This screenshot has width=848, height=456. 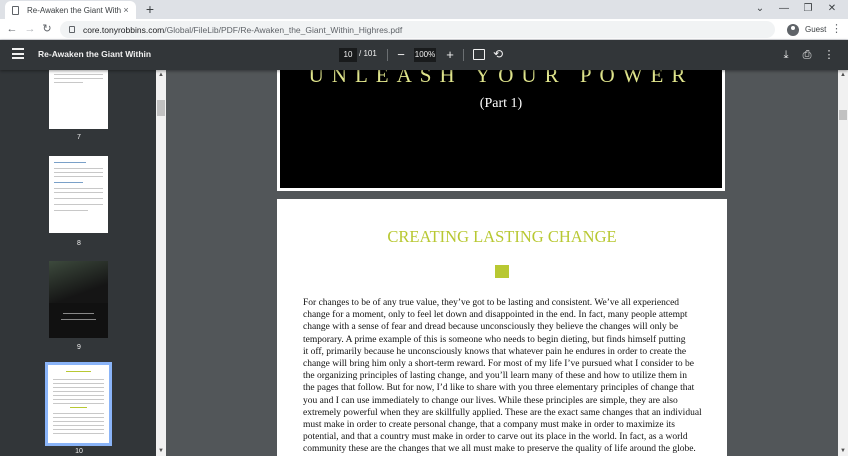 What do you see at coordinates (161, 108) in the screenshot?
I see `sidebar-scroll-thumb` at bounding box center [161, 108].